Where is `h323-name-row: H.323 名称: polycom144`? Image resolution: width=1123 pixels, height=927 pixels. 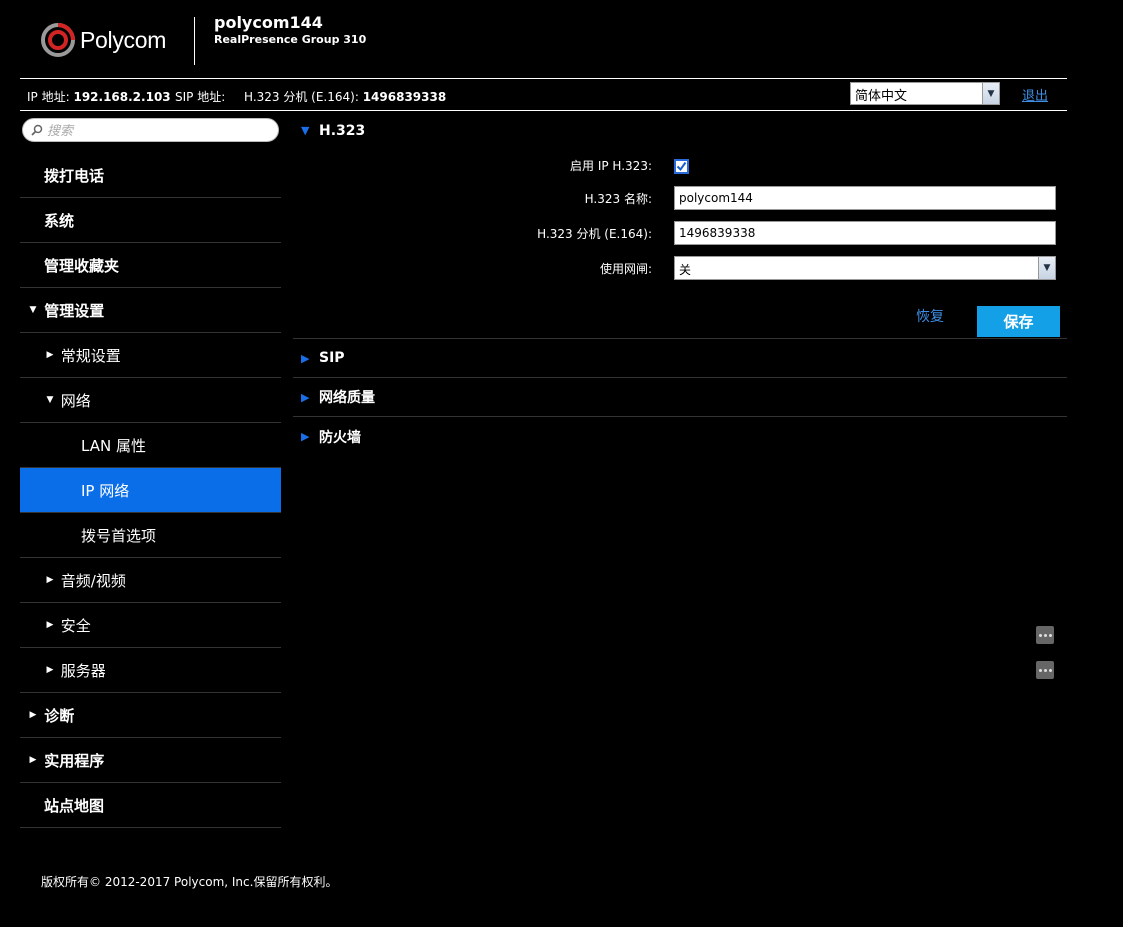 h323-name-row: H.323 名称: polycom144 is located at coordinates (680, 198).